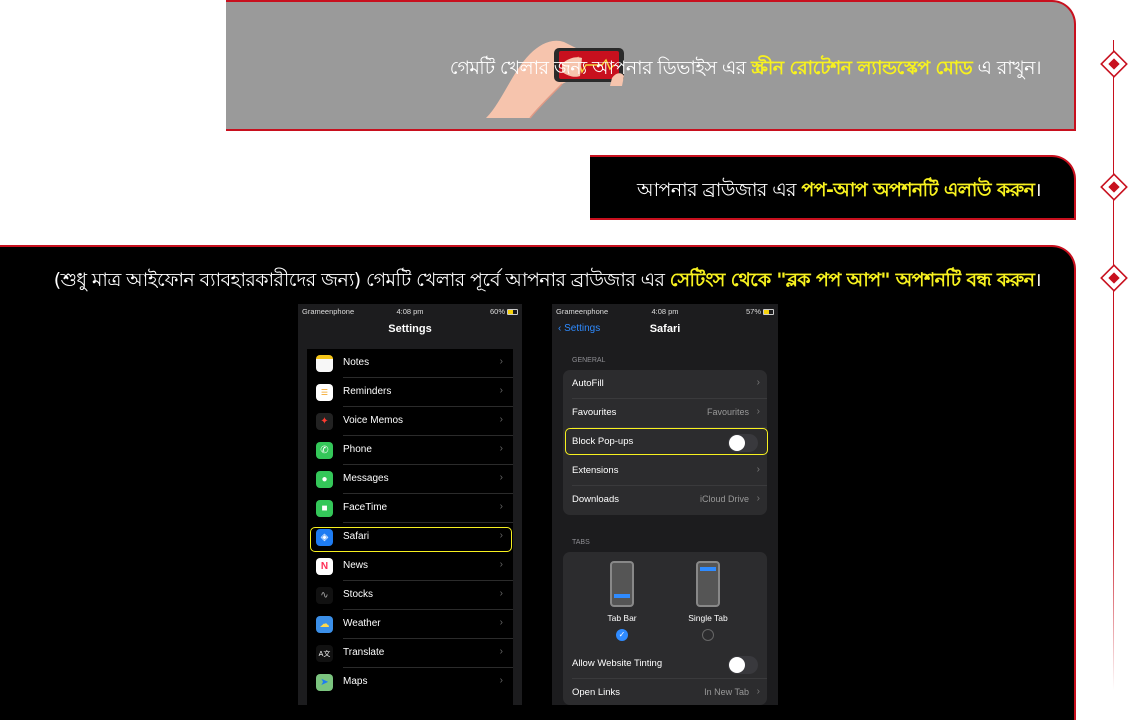 This screenshot has width=1134, height=720. What do you see at coordinates (665, 413) in the screenshot?
I see `favourites-row: Favourites Favourites ›` at bounding box center [665, 413].